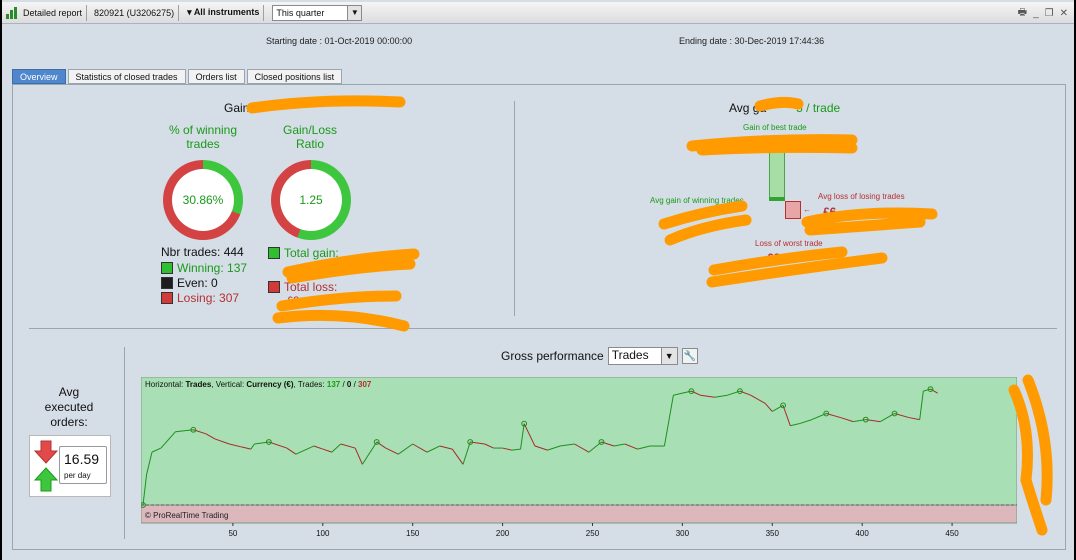 Image resolution: width=1076 pixels, height=560 pixels. Describe the element at coordinates (203, 200) in the screenshot. I see `winning-pct: 30.86%` at that location.